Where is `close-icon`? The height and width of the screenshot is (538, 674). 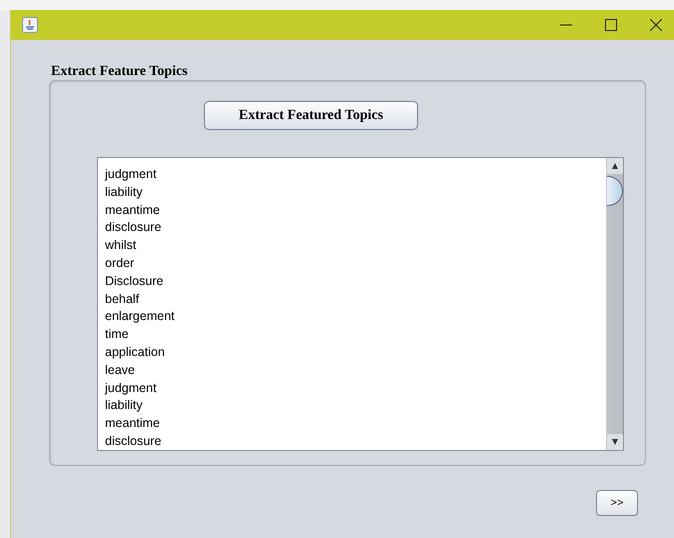
close-icon is located at coordinates (656, 25).